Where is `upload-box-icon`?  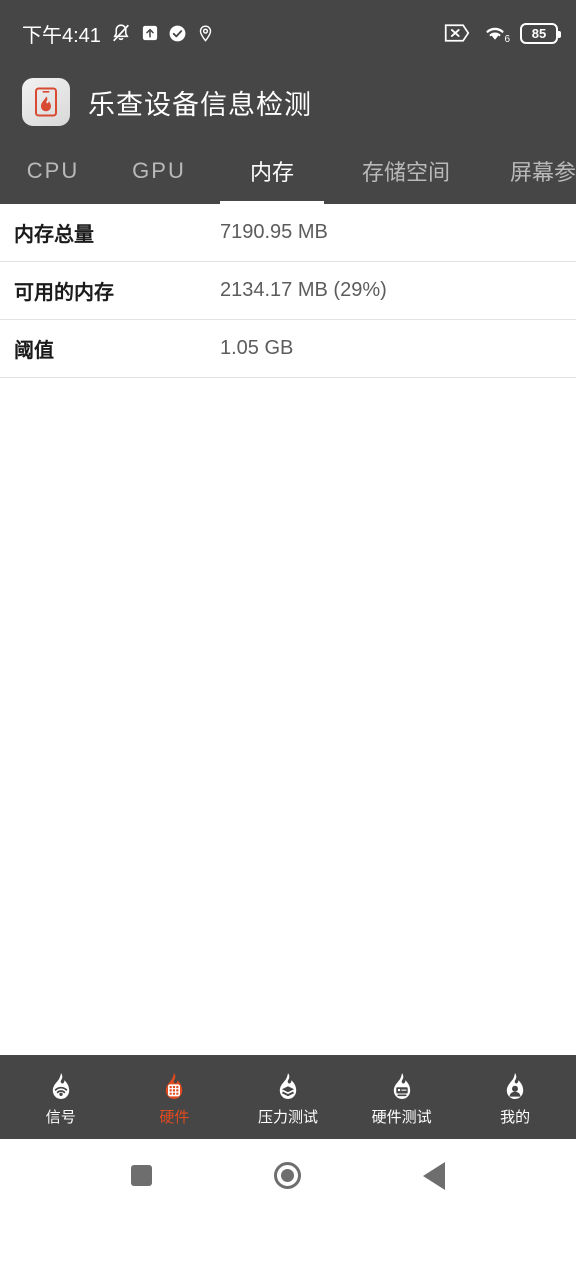
upload-box-icon is located at coordinates (150, 33).